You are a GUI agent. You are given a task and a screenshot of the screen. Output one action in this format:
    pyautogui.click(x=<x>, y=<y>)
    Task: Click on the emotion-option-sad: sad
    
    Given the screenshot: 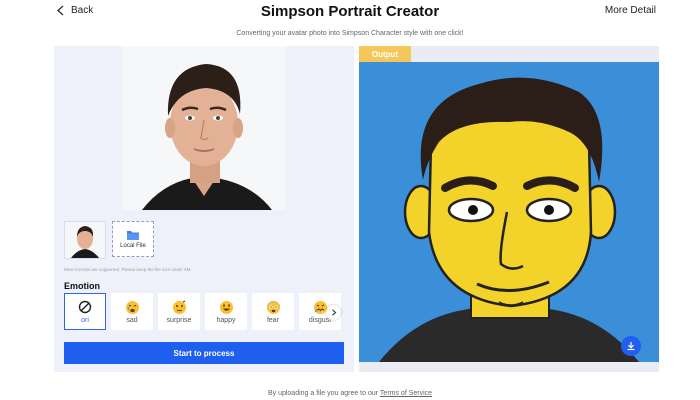 What is the action you would take?
    pyautogui.click(x=132, y=311)
    